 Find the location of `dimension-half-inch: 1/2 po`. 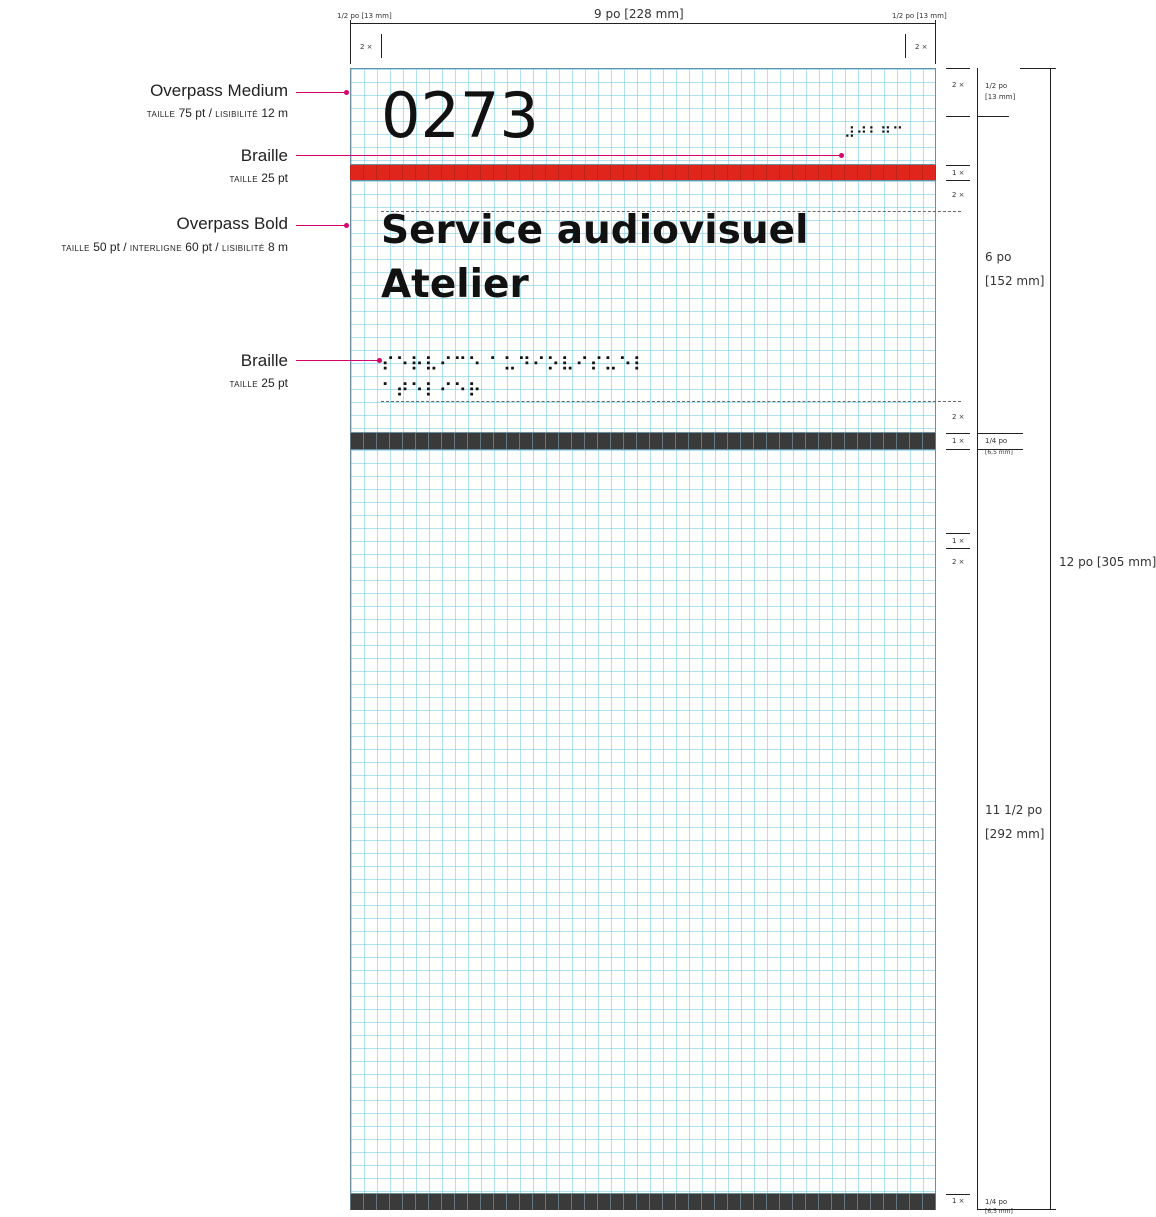

dimension-half-inch: 1/2 po is located at coordinates (996, 86).